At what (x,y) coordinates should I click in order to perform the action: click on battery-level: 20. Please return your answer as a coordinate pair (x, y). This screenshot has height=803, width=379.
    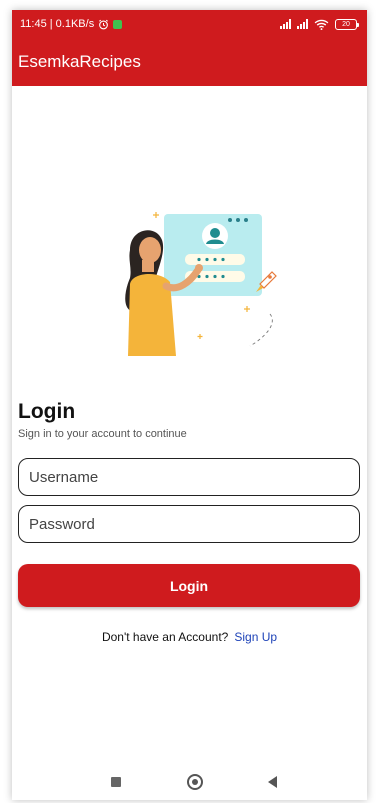
    Looking at the image, I should click on (346, 24).